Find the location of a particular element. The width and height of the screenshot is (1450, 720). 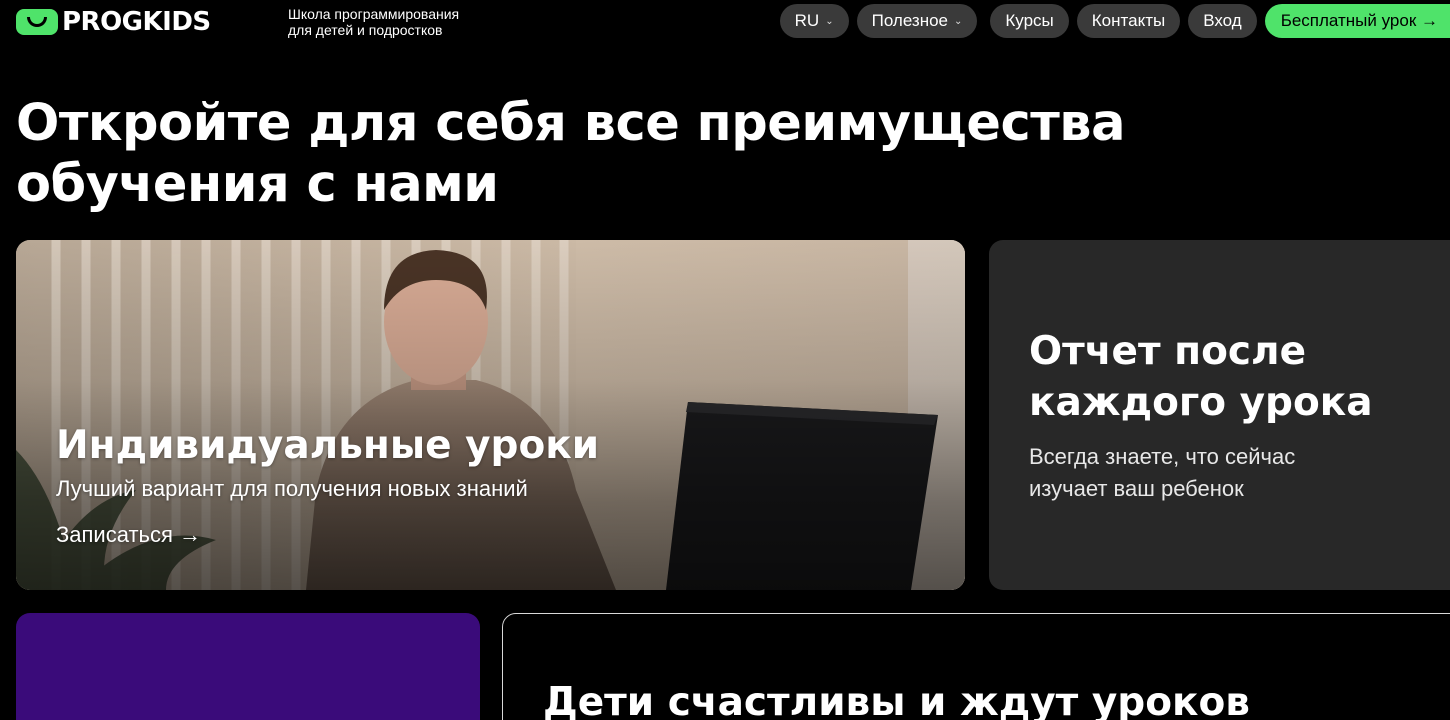

happy-kids-card: Дети счастливы и ждут уроков is located at coordinates (976, 666).